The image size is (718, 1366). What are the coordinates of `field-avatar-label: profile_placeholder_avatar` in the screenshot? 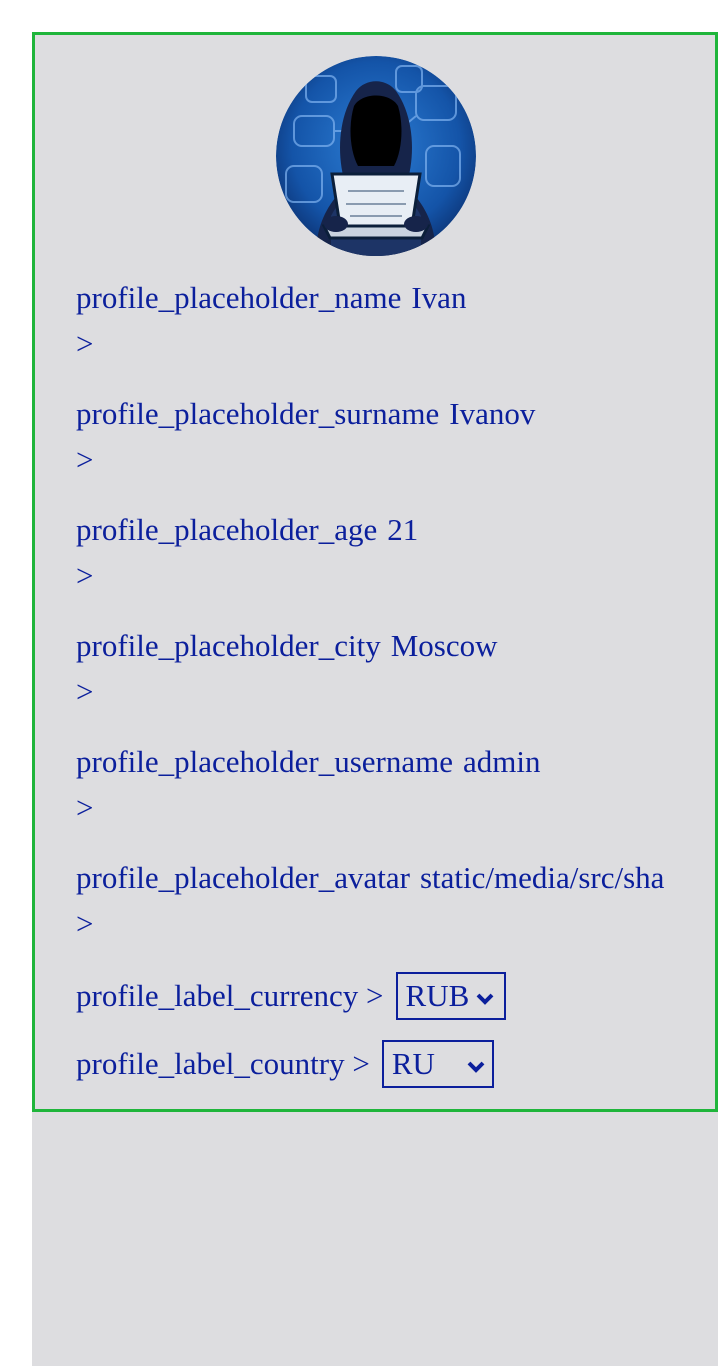 It's located at (243, 877).